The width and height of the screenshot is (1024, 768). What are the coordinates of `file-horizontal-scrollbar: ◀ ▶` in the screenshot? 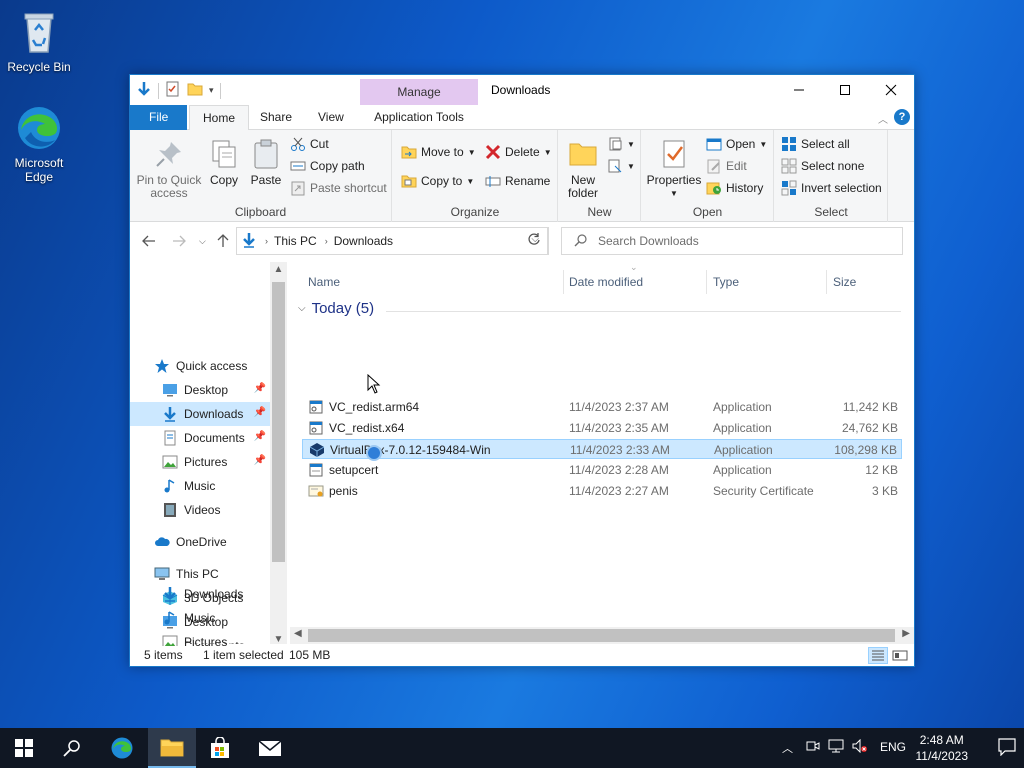 It's located at (602, 635).